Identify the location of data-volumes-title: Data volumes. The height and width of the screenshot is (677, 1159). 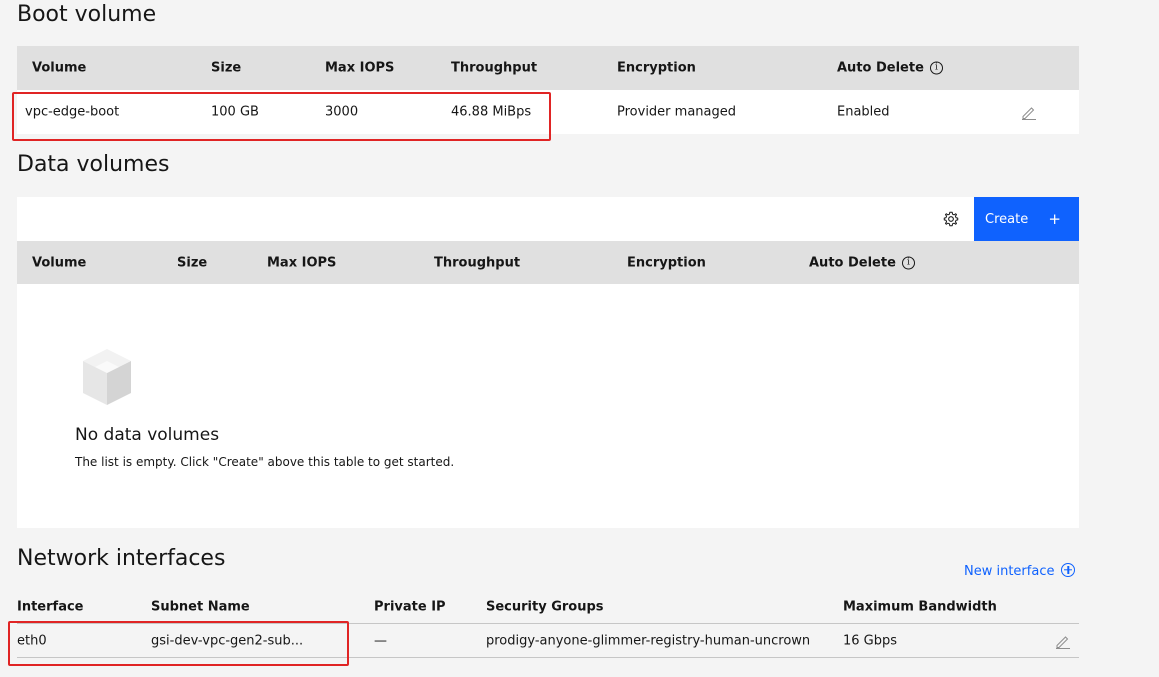
(93, 164).